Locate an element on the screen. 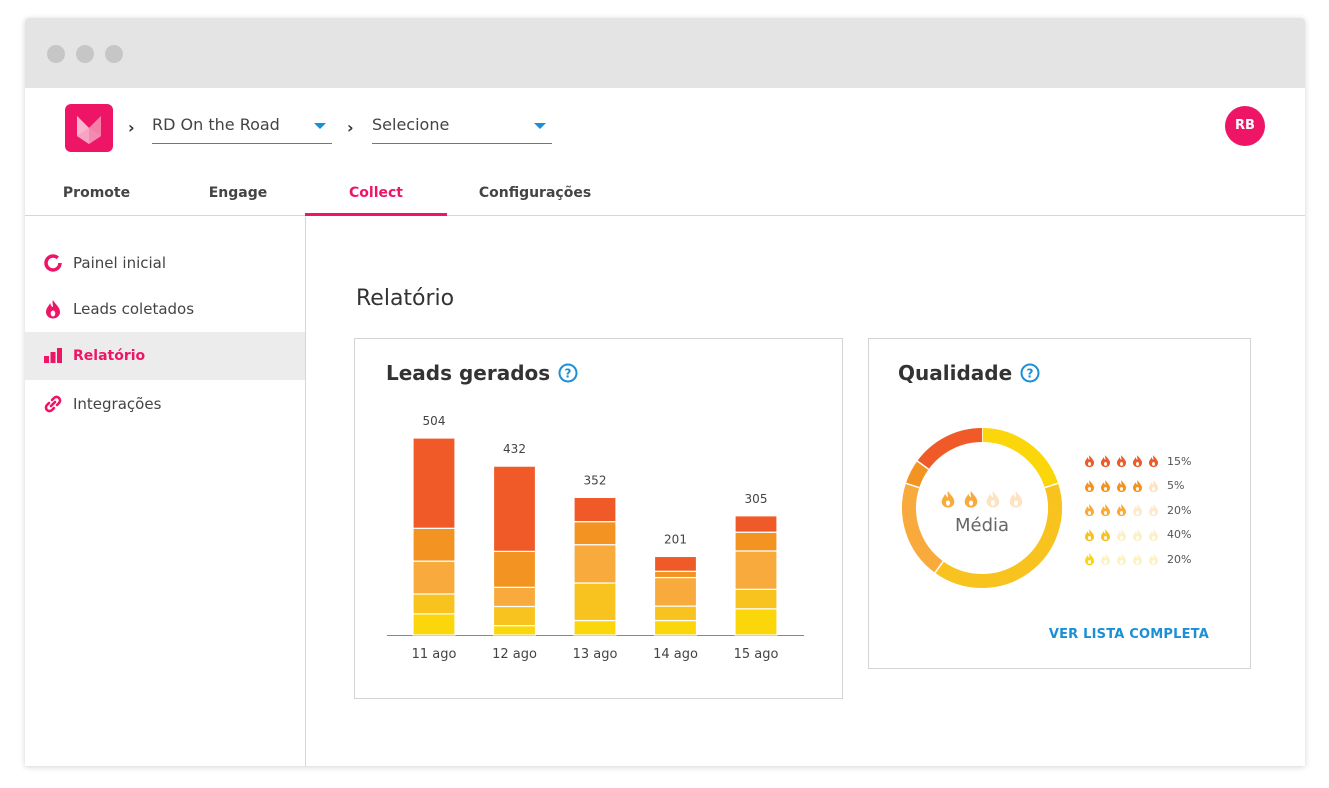 This screenshot has height=788, width=1329. bar-segment-13-ago-level2 is located at coordinates (595, 602).